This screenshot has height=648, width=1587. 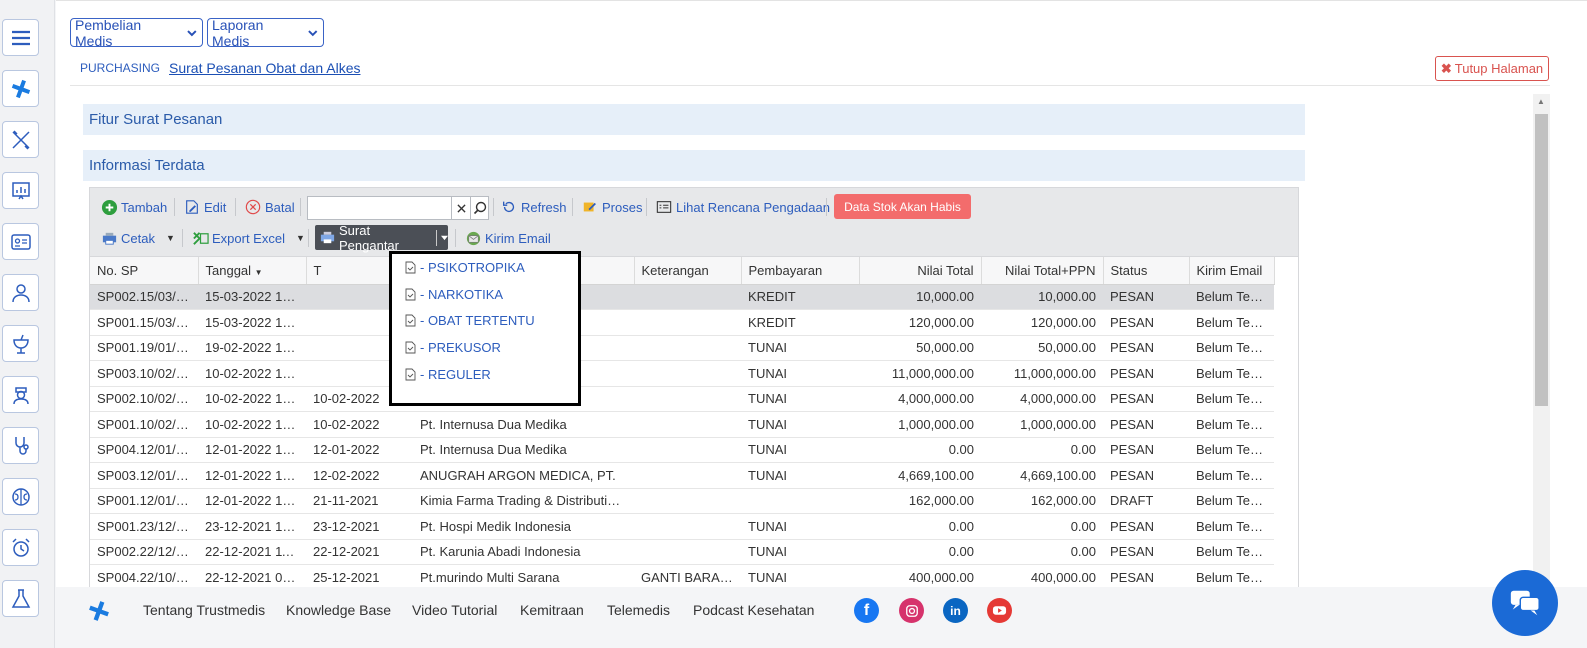 What do you see at coordinates (800, 399) in the screenshot?
I see `cell-pembayaran: TUNAI` at bounding box center [800, 399].